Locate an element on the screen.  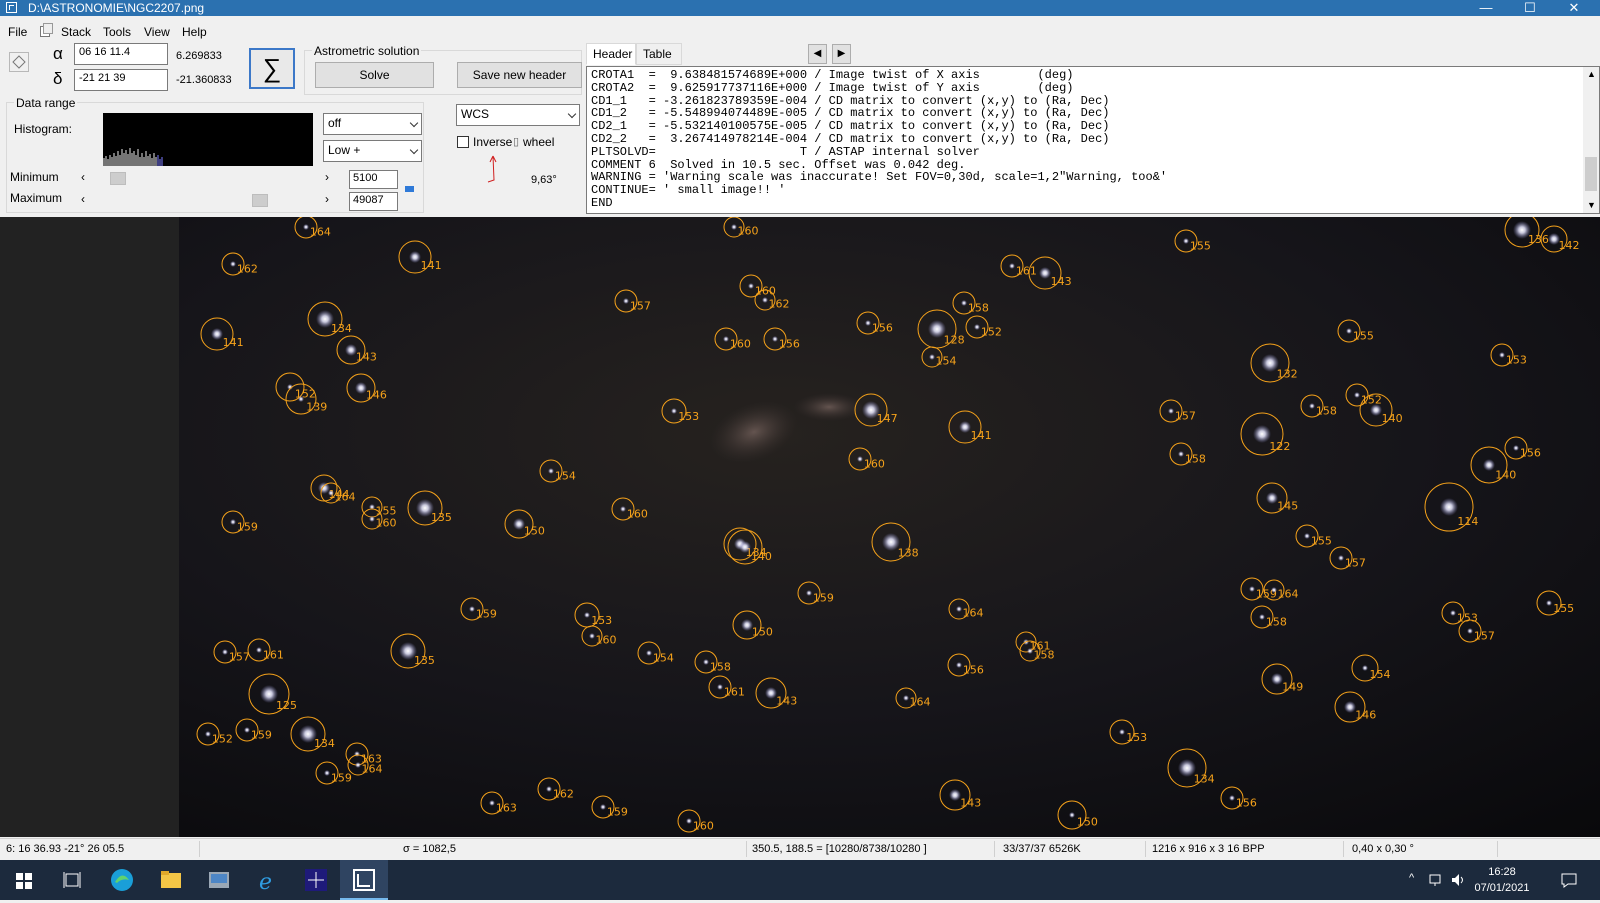
tab-header: Header is located at coordinates (611, 54).